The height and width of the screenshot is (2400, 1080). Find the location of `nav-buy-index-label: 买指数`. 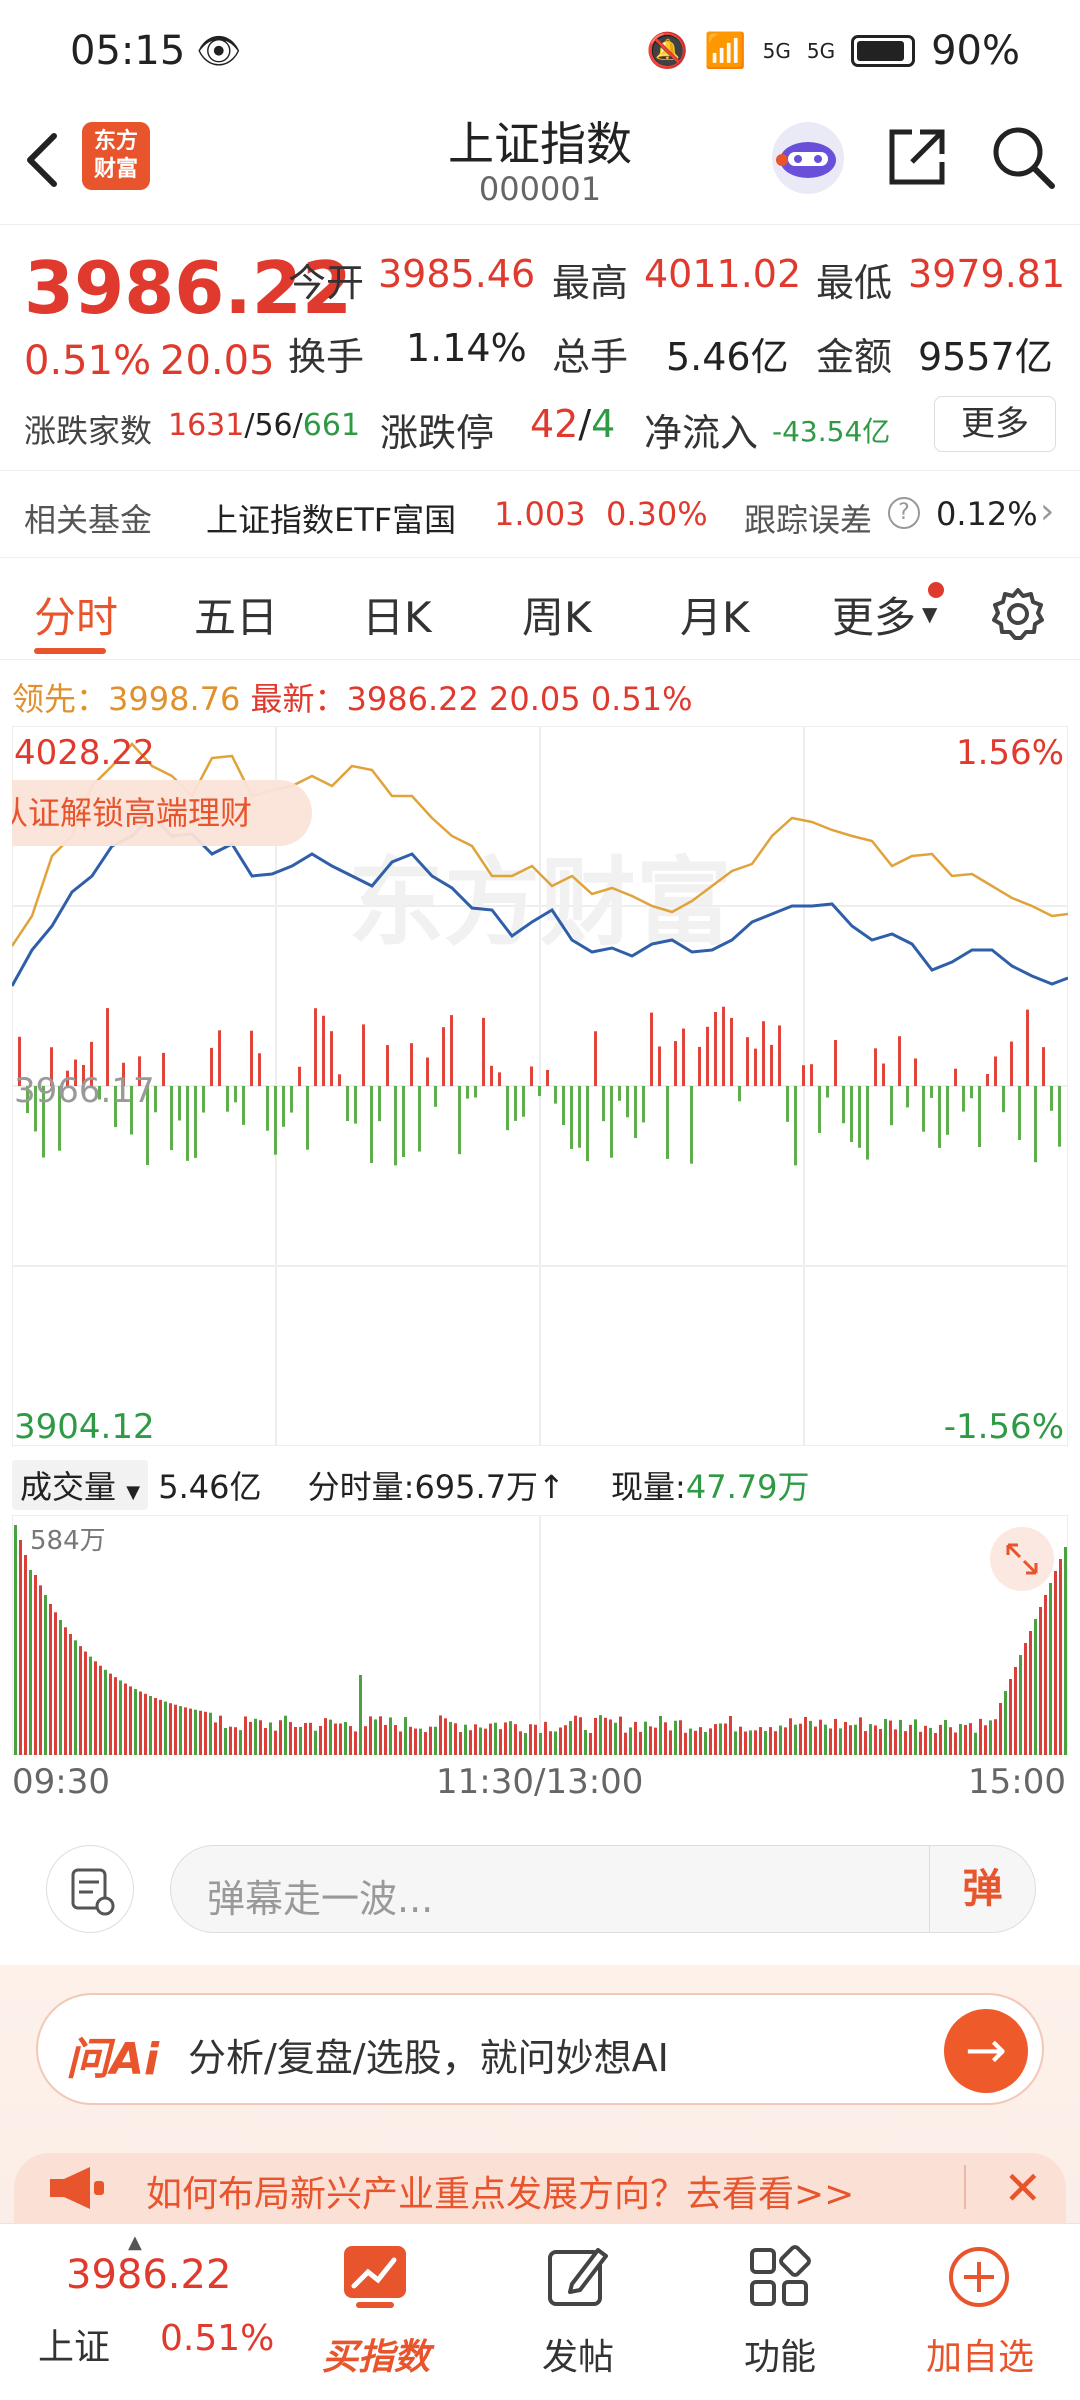

nav-buy-index-label: 买指数 is located at coordinates (375, 2357).